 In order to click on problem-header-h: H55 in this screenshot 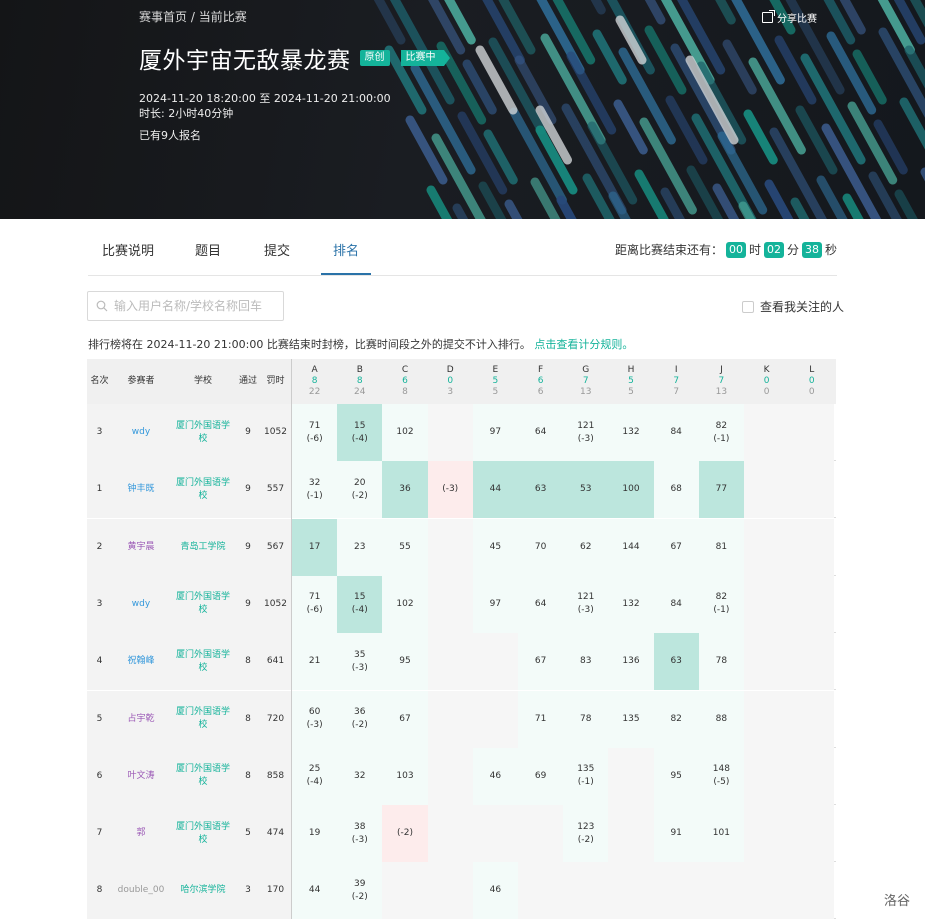, I will do `click(630, 381)`.